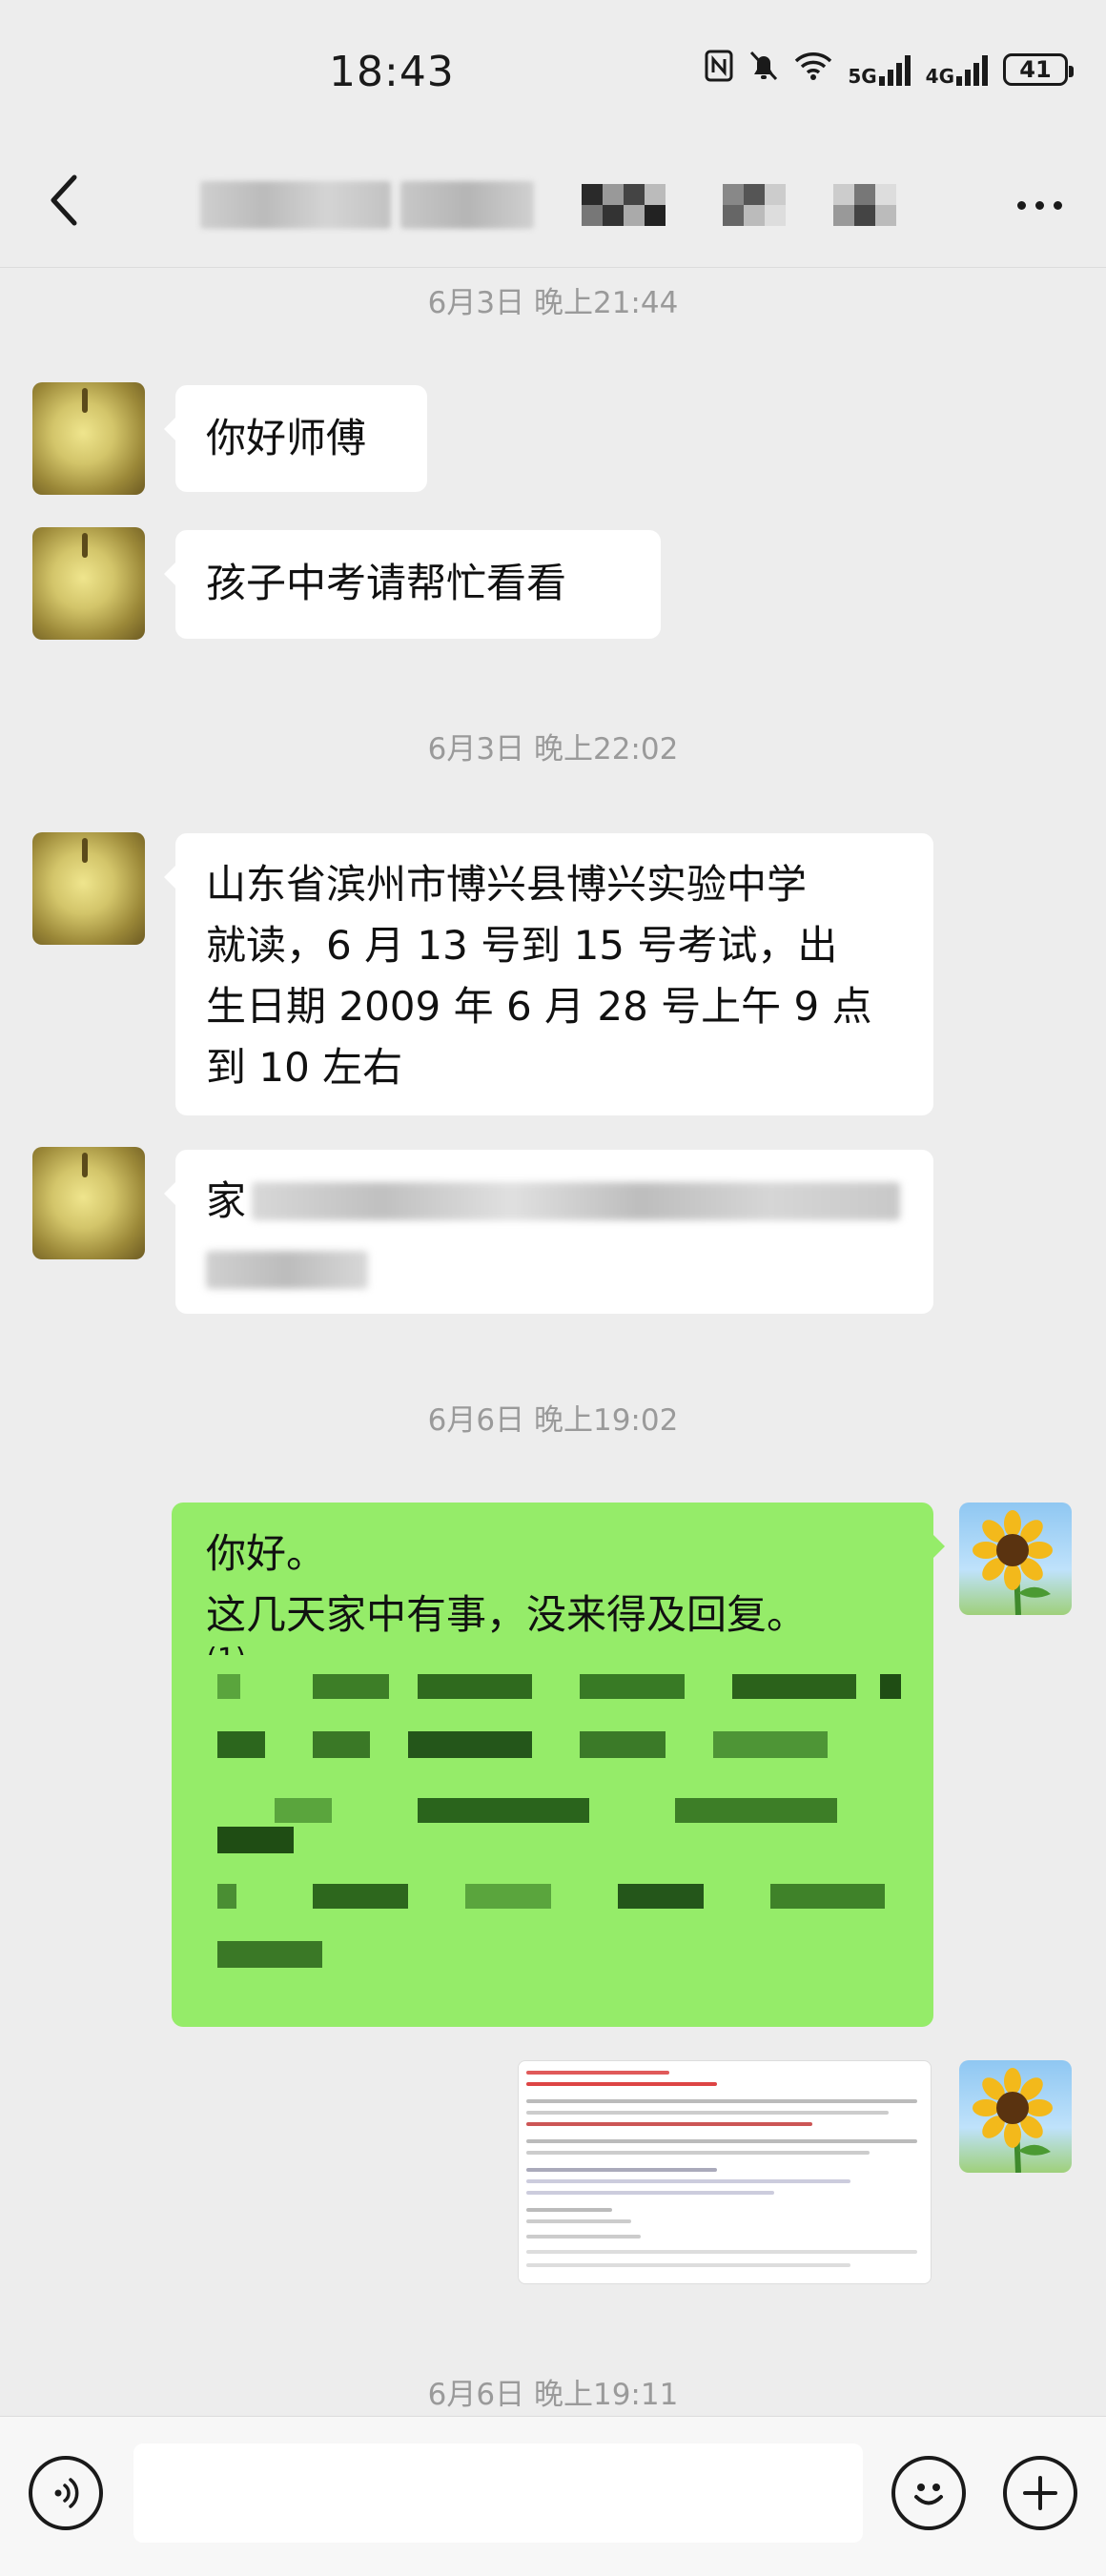  Describe the element at coordinates (507, 1614) in the screenshot. I see `message-text-line: 这几天家中有事，没来得及回复。` at that location.